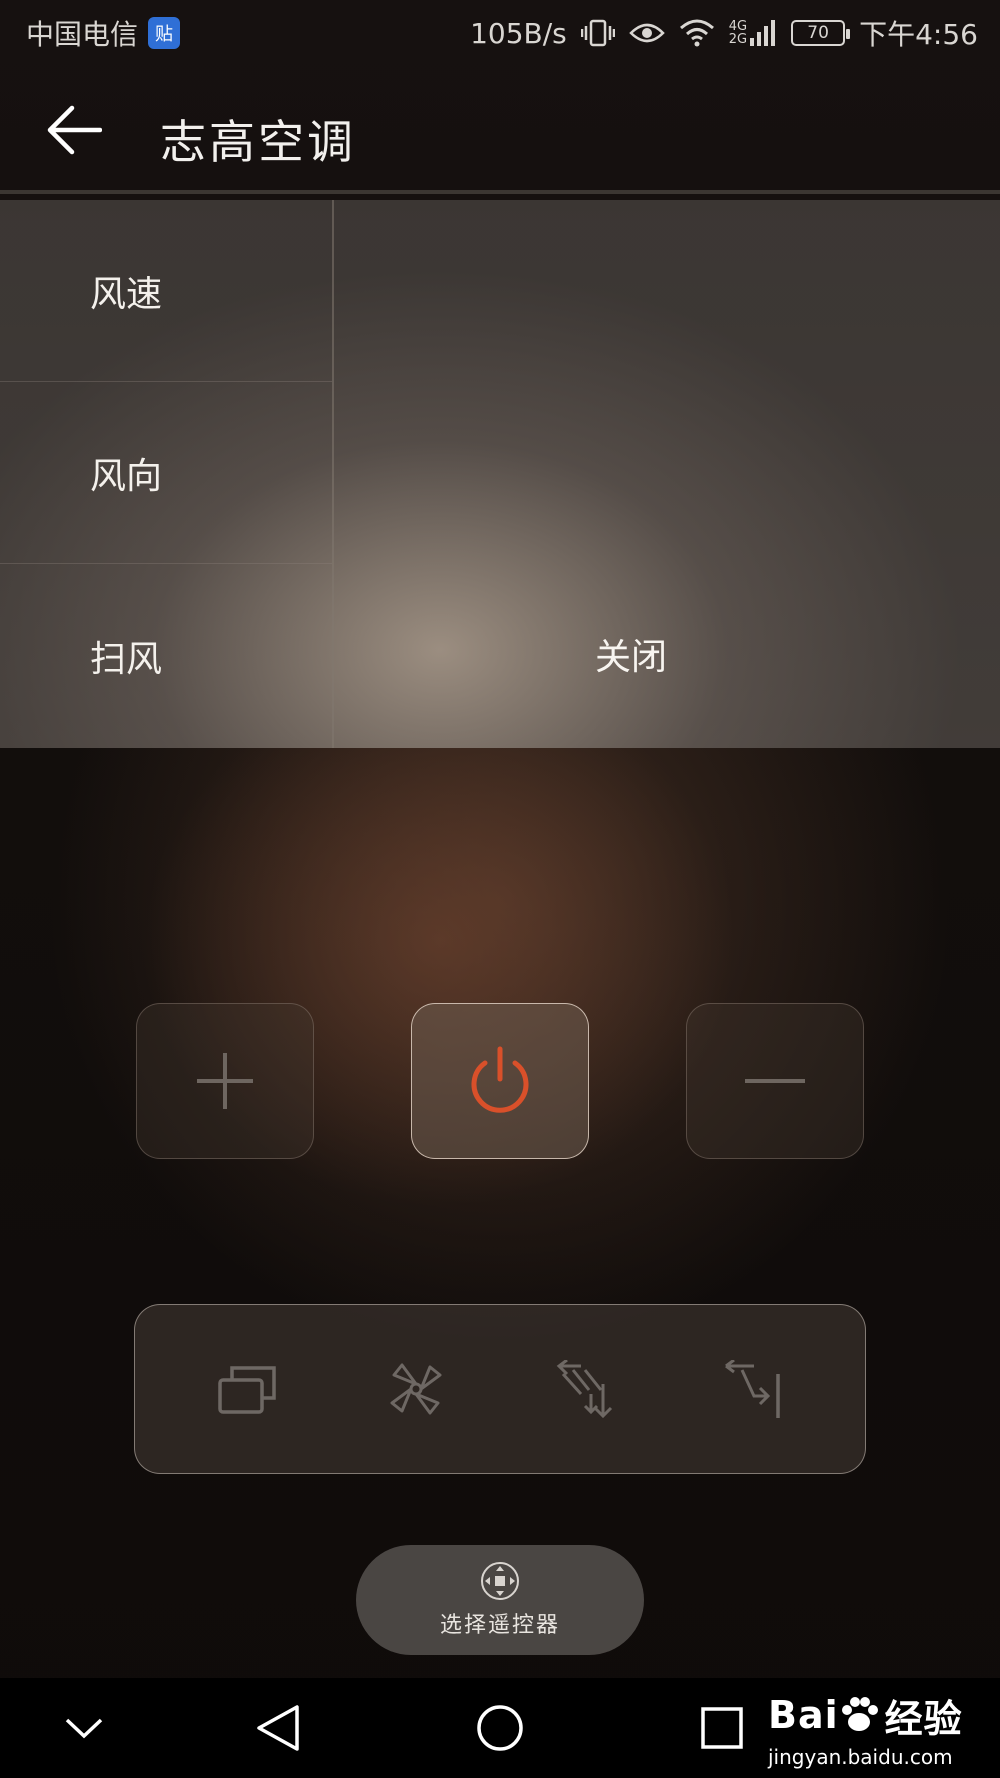  I want to click on settings-value-off: 关闭, so click(631, 654).